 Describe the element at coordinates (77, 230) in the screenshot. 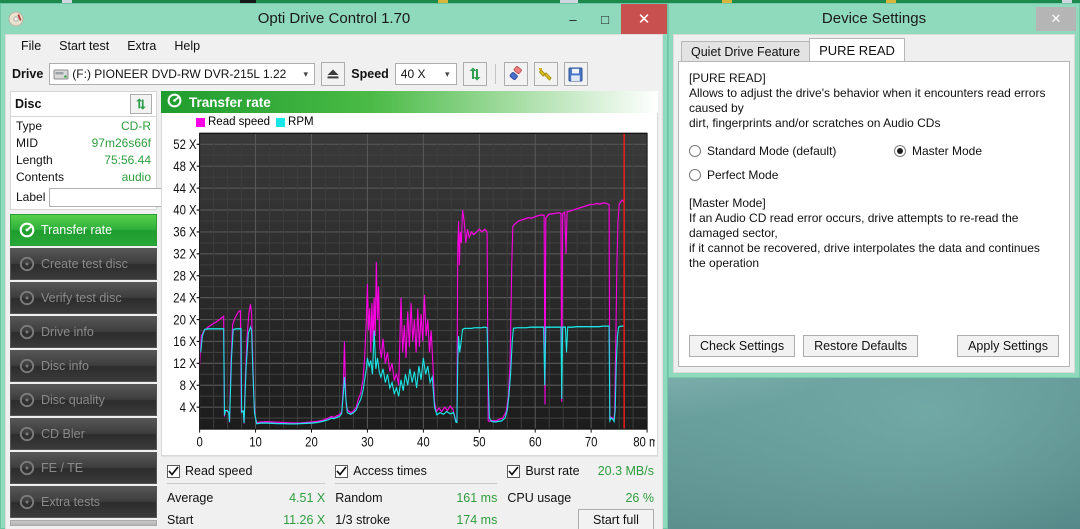

I see `sidebar-item-label: Transfer rate` at that location.